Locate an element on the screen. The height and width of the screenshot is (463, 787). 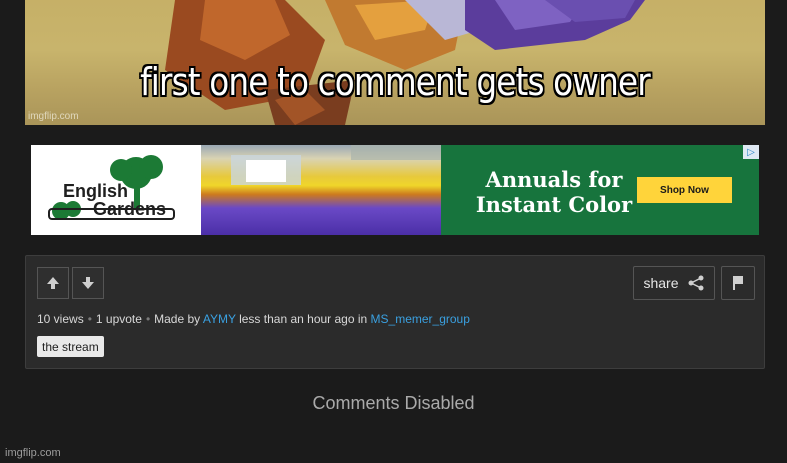
time-text: less than an hour ago in is located at coordinates (303, 319).